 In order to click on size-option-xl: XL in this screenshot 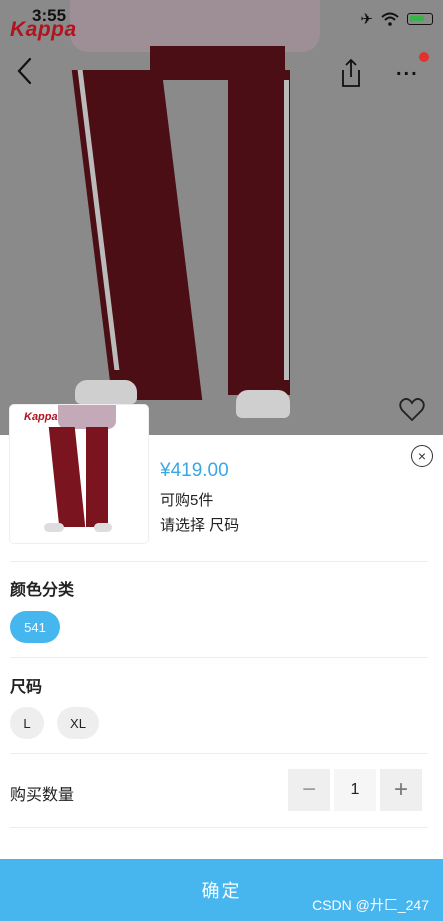, I will do `click(78, 723)`.